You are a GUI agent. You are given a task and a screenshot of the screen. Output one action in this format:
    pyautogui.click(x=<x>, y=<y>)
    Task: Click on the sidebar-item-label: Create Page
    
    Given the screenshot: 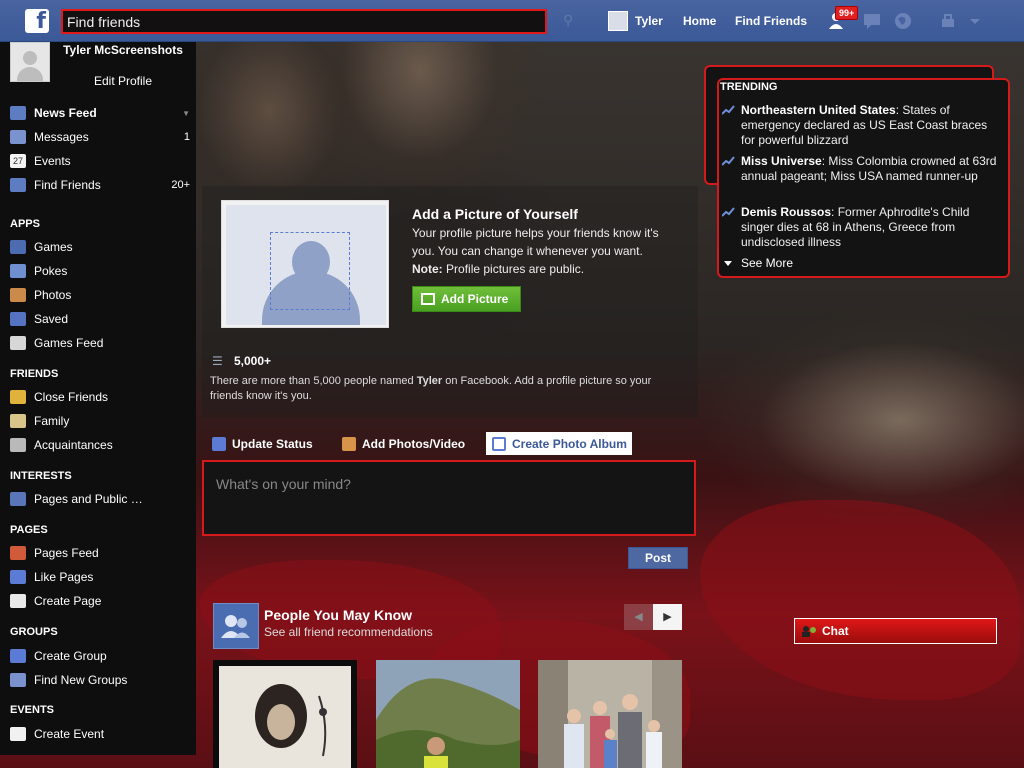 What is the action you would take?
    pyautogui.click(x=68, y=601)
    